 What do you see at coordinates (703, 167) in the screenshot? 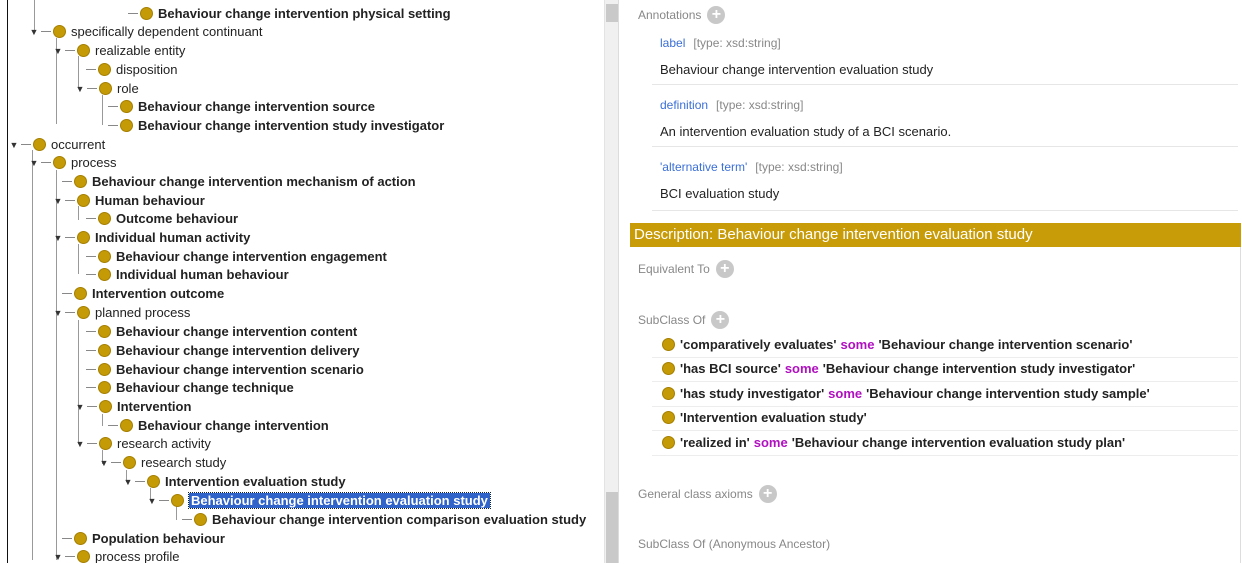
I see `annotation-property: 'alternative term'` at bounding box center [703, 167].